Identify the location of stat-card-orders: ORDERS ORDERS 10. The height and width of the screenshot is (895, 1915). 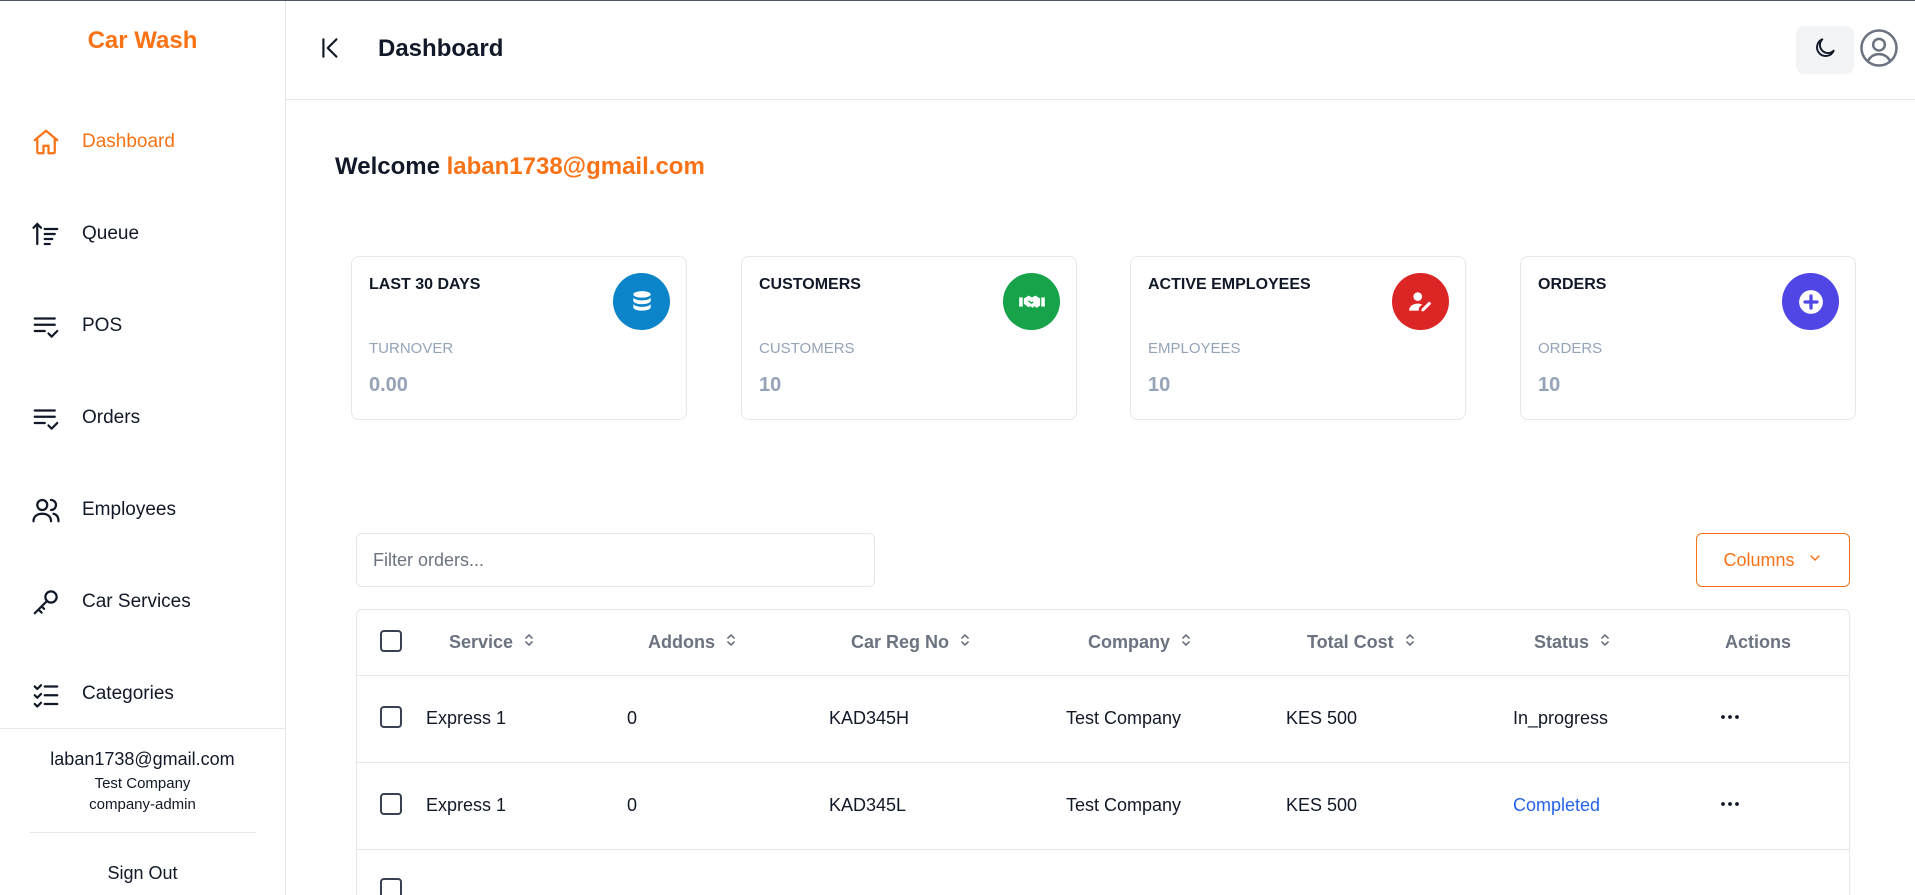
(1688, 338).